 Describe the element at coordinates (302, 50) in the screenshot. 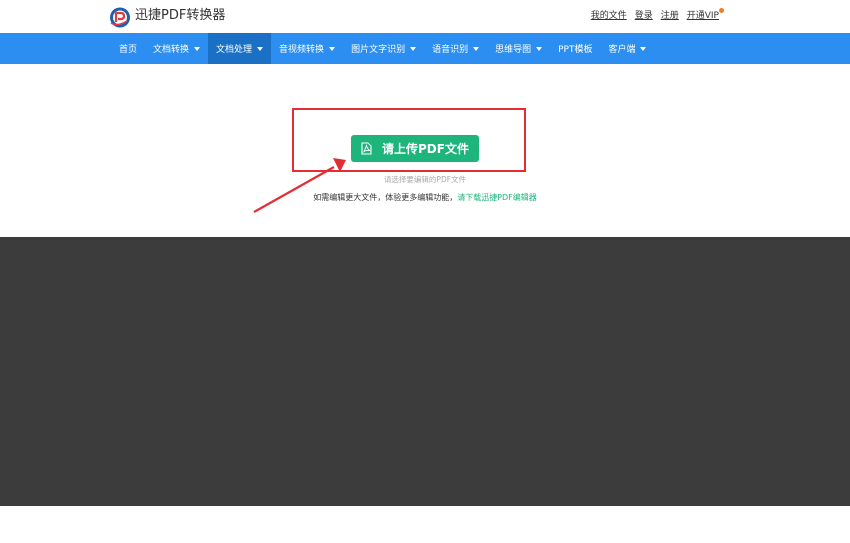

I see `nav-item-label: 音视频转换` at that location.